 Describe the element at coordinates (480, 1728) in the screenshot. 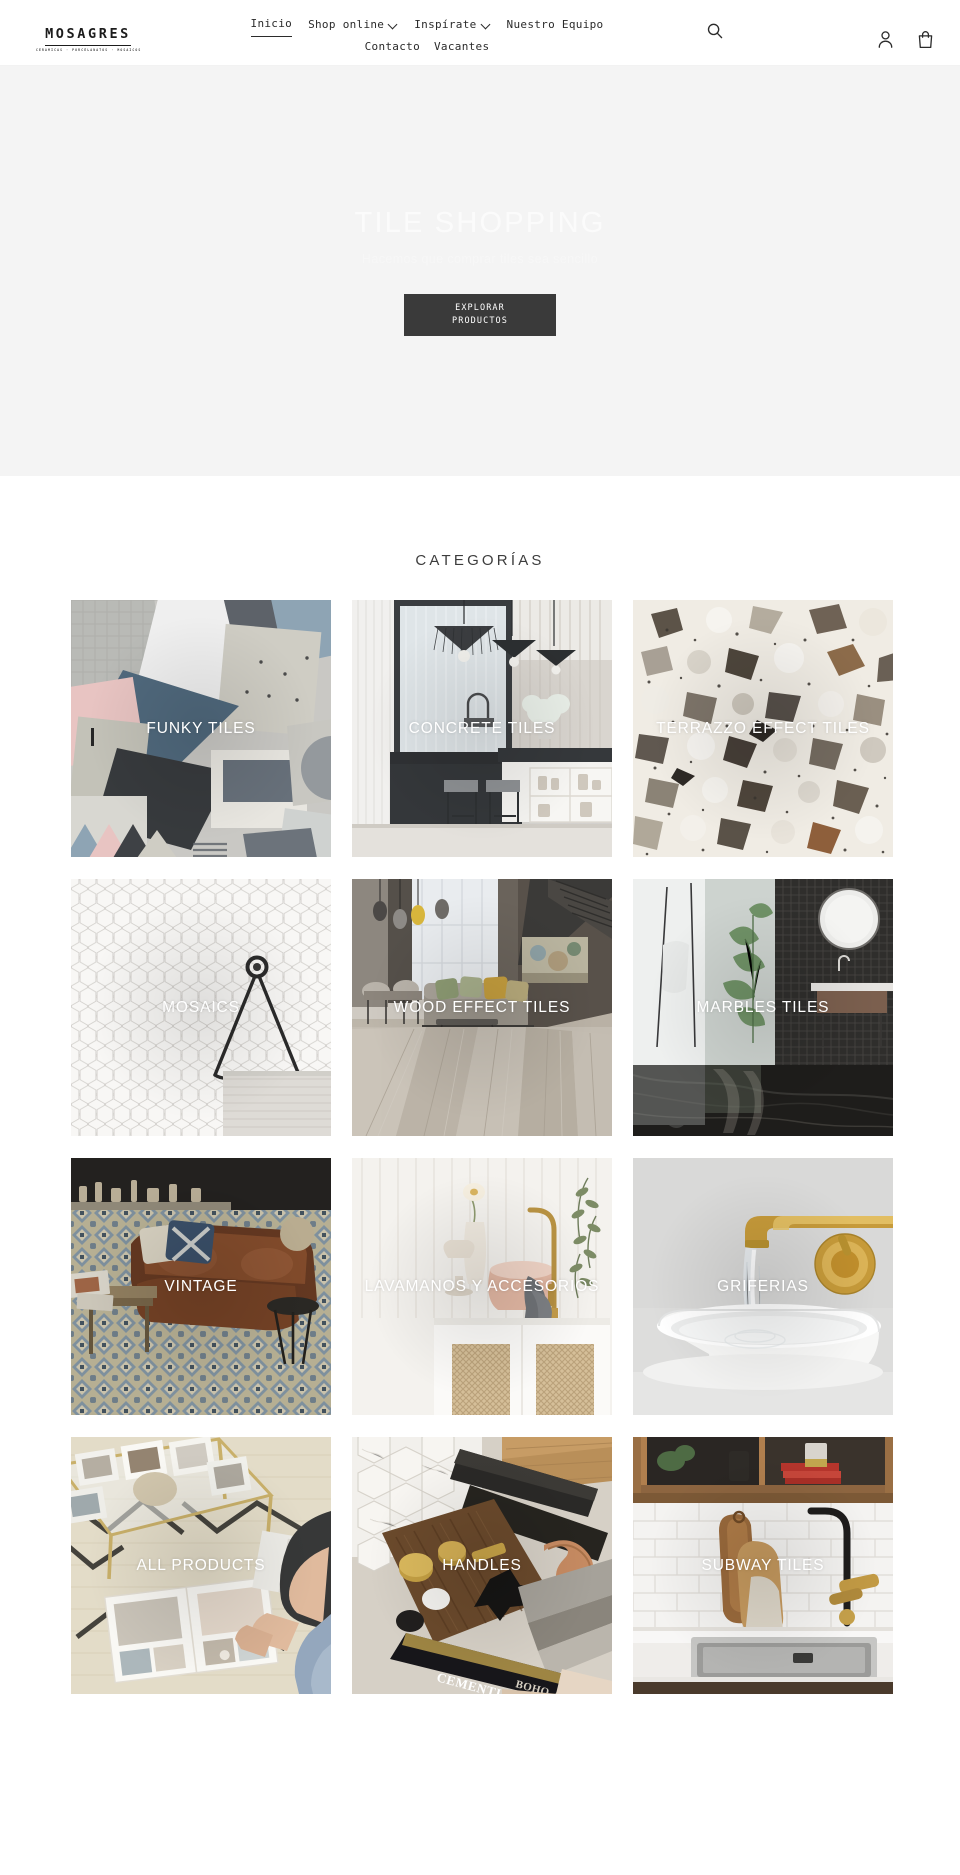

I see `page-bottom-spacer` at that location.